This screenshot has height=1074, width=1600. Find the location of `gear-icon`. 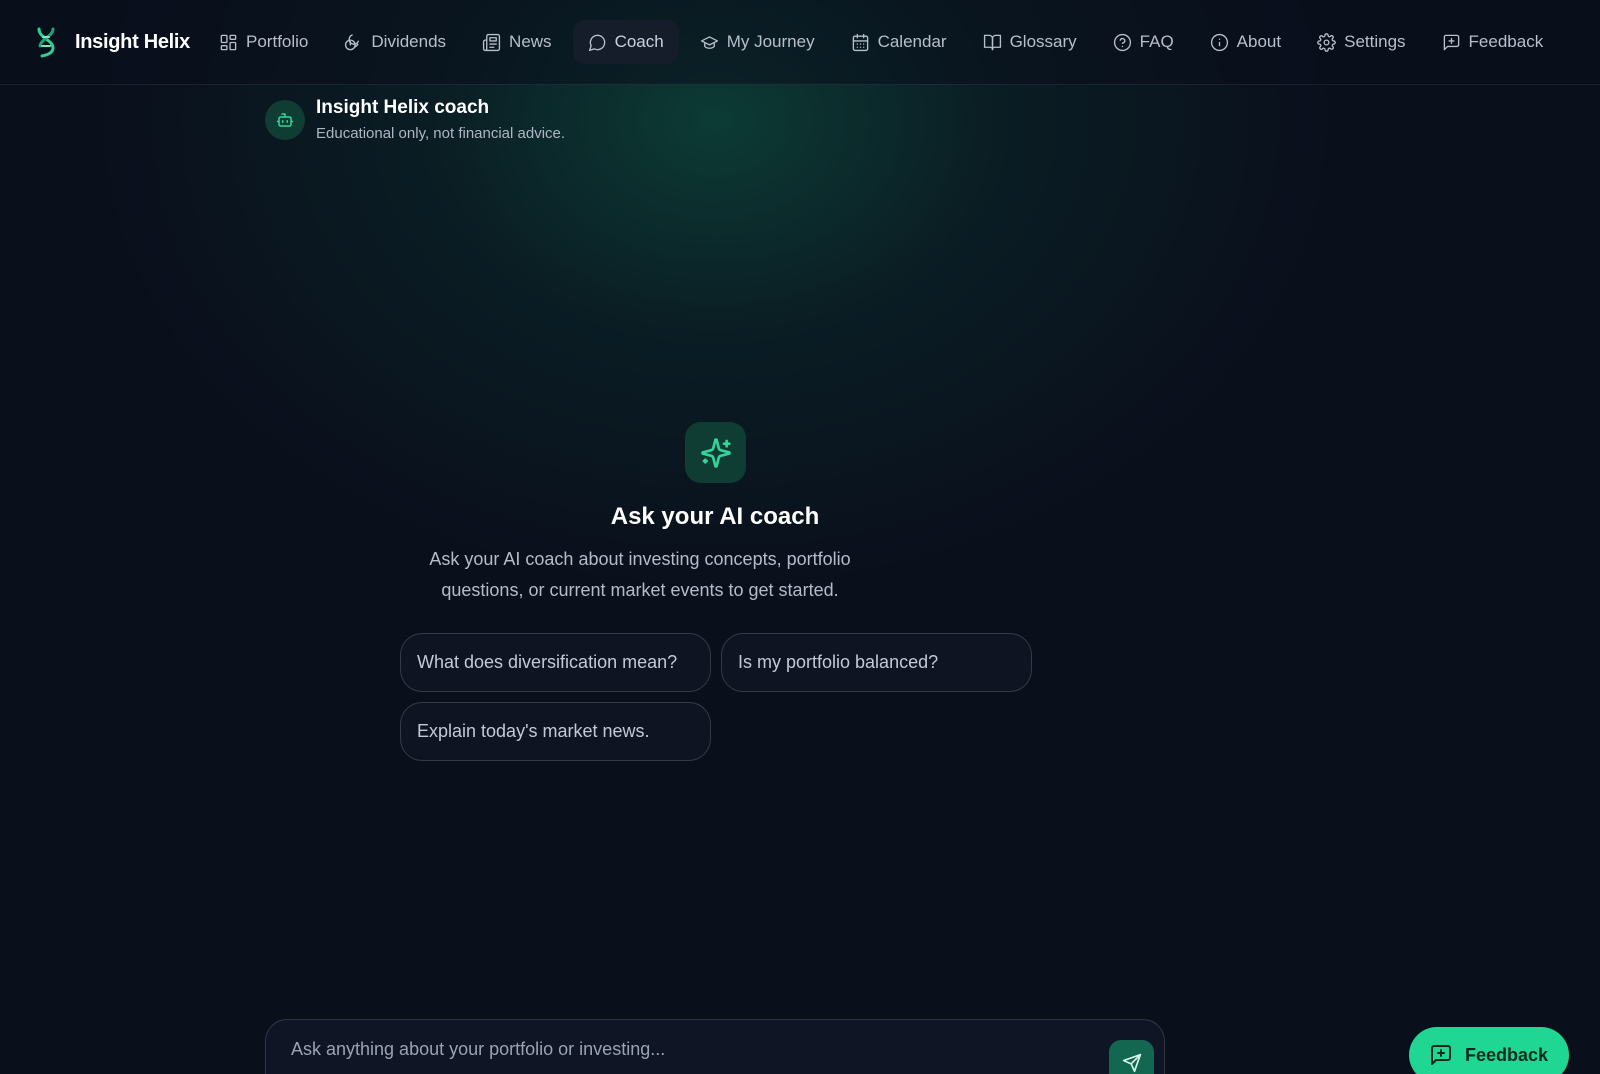

gear-icon is located at coordinates (1326, 42).